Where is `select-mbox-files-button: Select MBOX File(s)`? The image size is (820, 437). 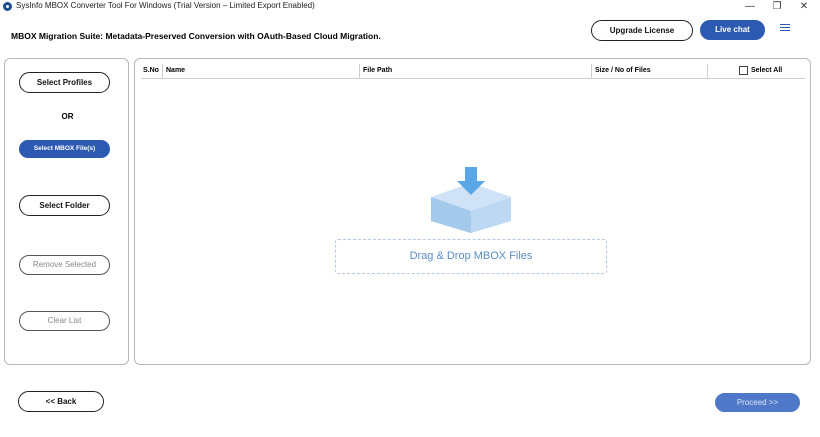
select-mbox-files-button: Select MBOX File(s) is located at coordinates (64, 149).